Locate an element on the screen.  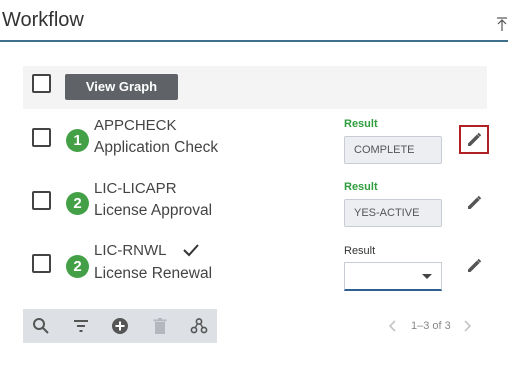
workflow-icon is located at coordinates (199, 326).